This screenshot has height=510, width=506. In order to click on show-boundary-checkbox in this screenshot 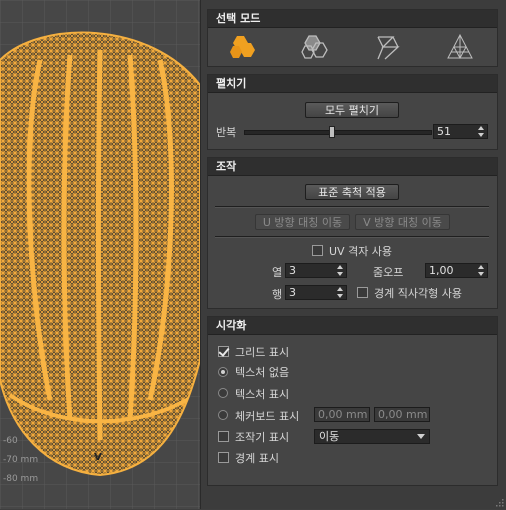, I will do `click(223, 457)`.